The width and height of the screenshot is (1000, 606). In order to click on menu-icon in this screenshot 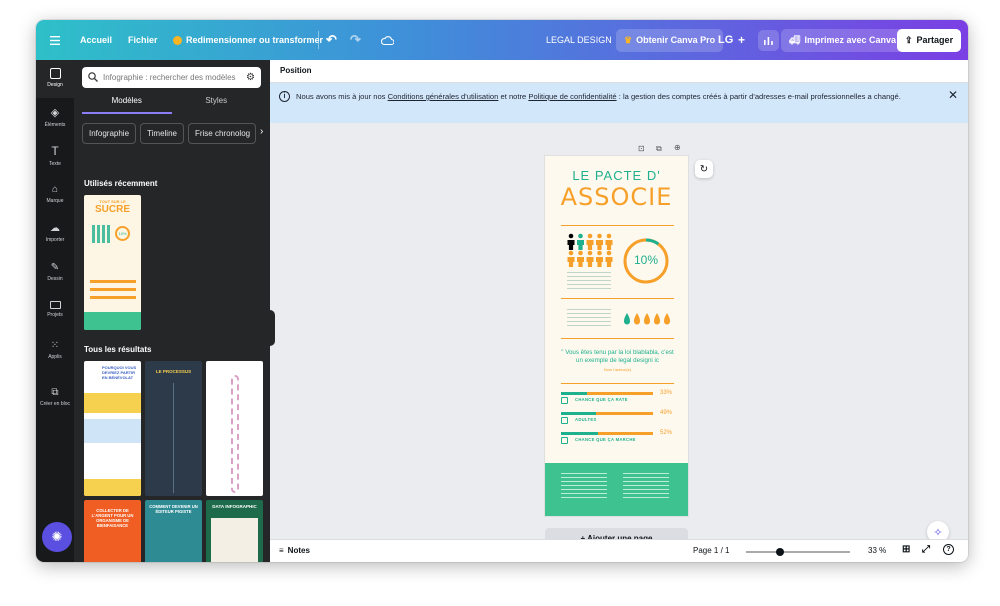, I will do `click(55, 40)`.